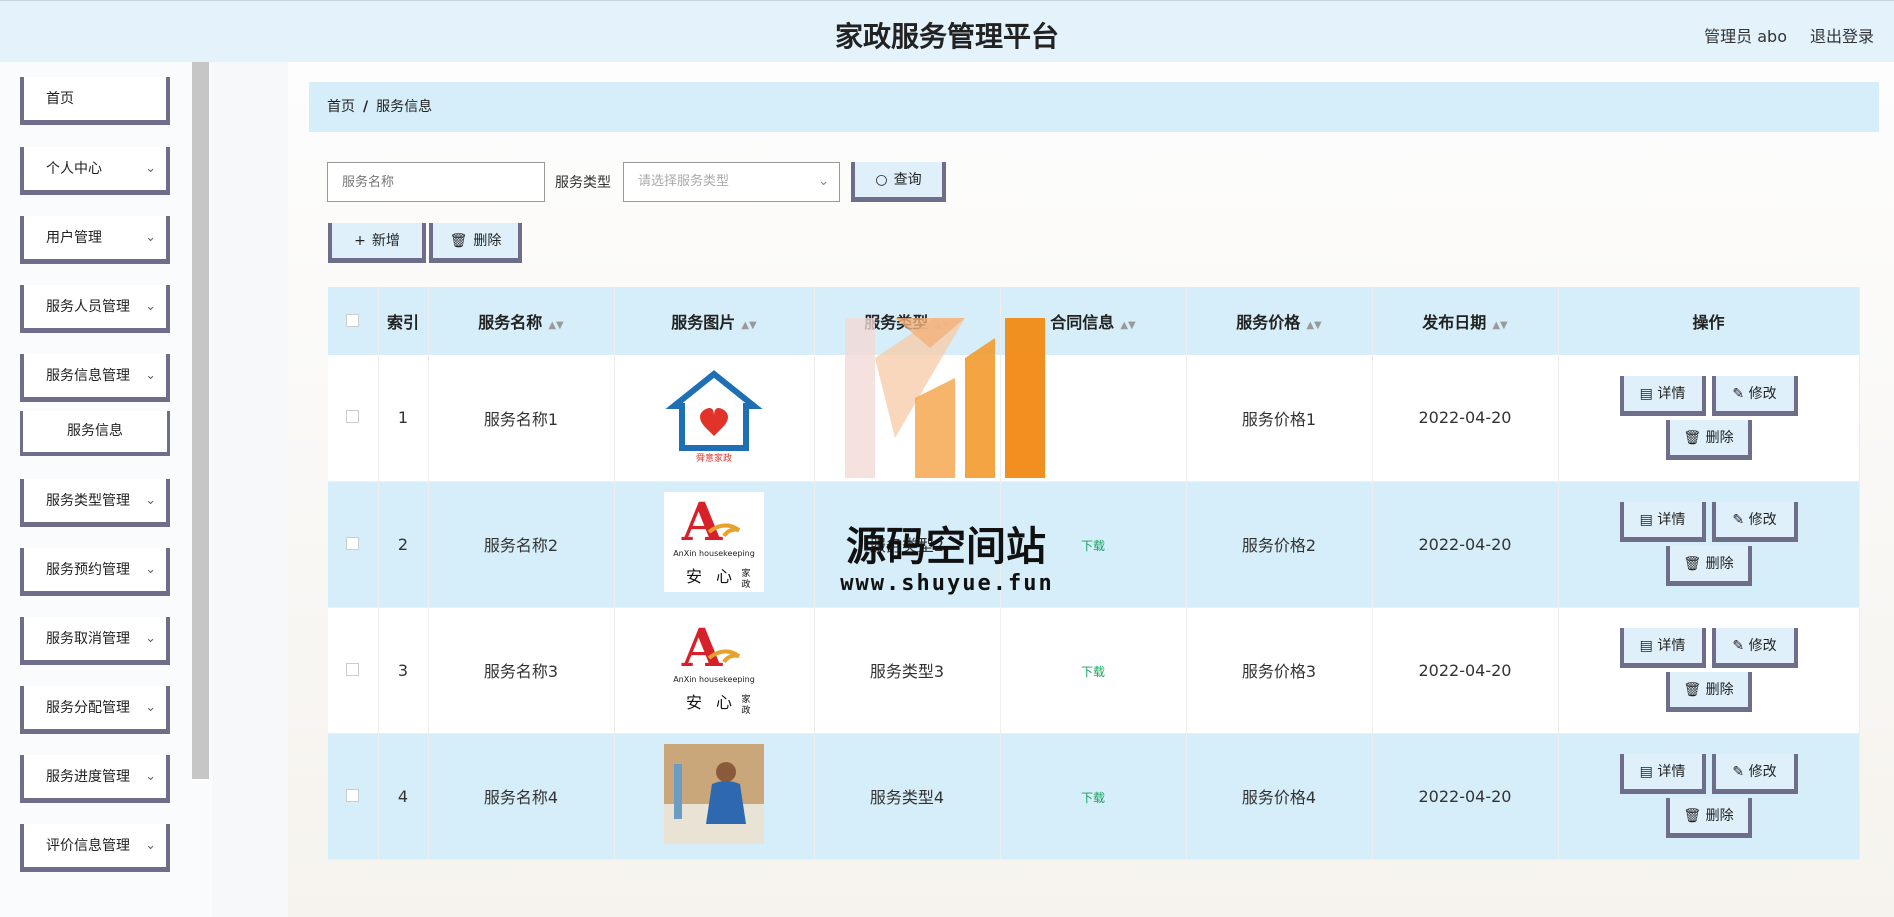 The width and height of the screenshot is (1894, 917). What do you see at coordinates (95, 641) in the screenshot?
I see `sidebar-item: 服务取消管理 ⌄` at bounding box center [95, 641].